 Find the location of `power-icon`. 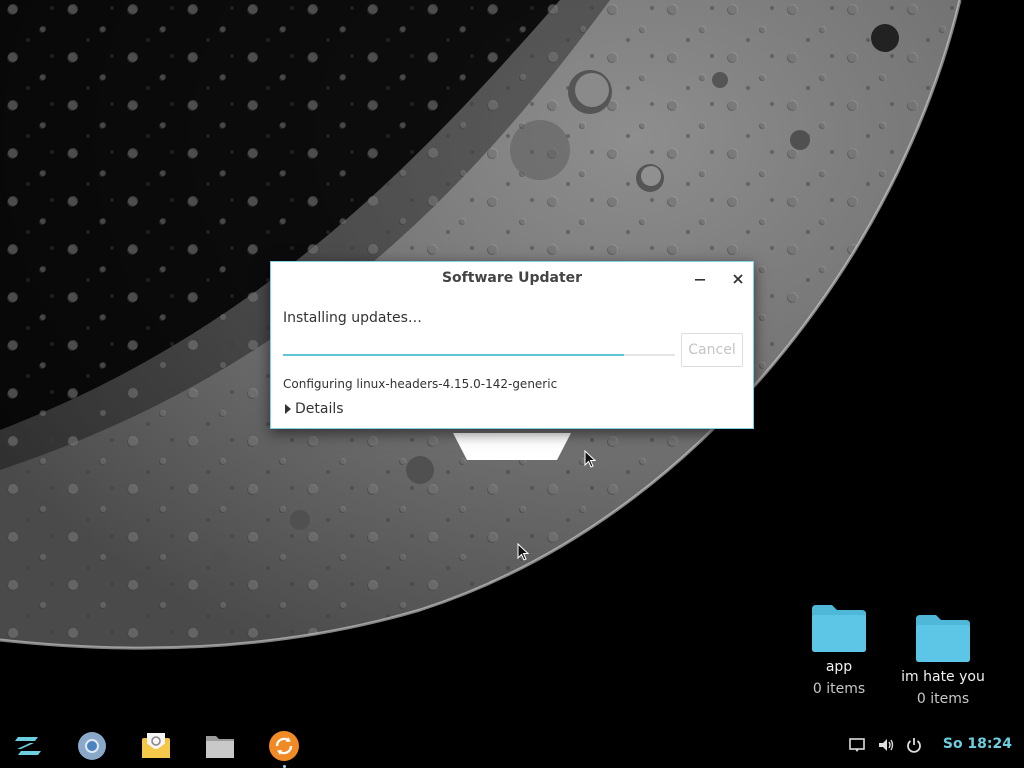

power-icon is located at coordinates (914, 745).